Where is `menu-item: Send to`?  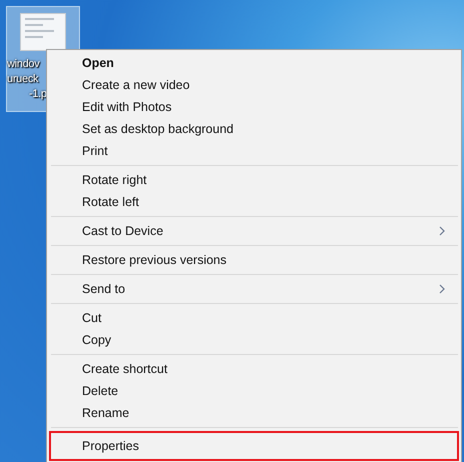 menu-item: Send to is located at coordinates (254, 289).